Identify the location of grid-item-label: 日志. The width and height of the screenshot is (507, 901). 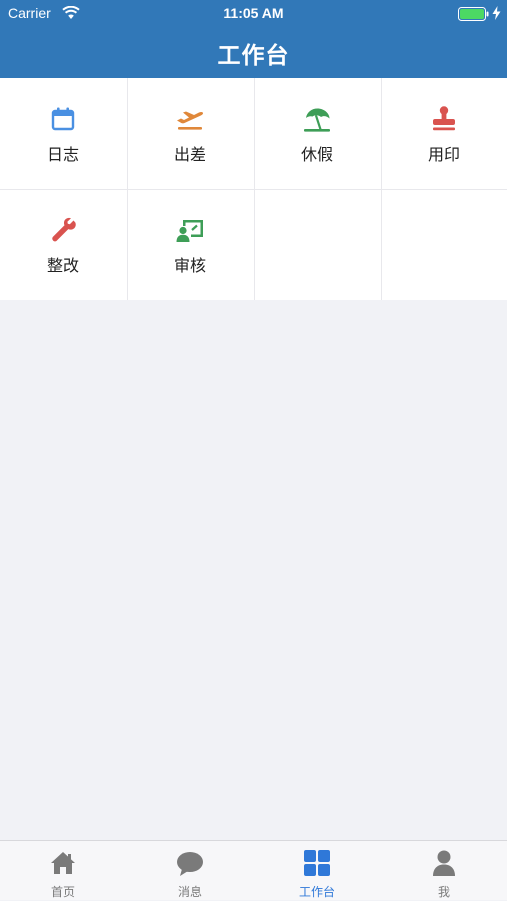
(62, 154).